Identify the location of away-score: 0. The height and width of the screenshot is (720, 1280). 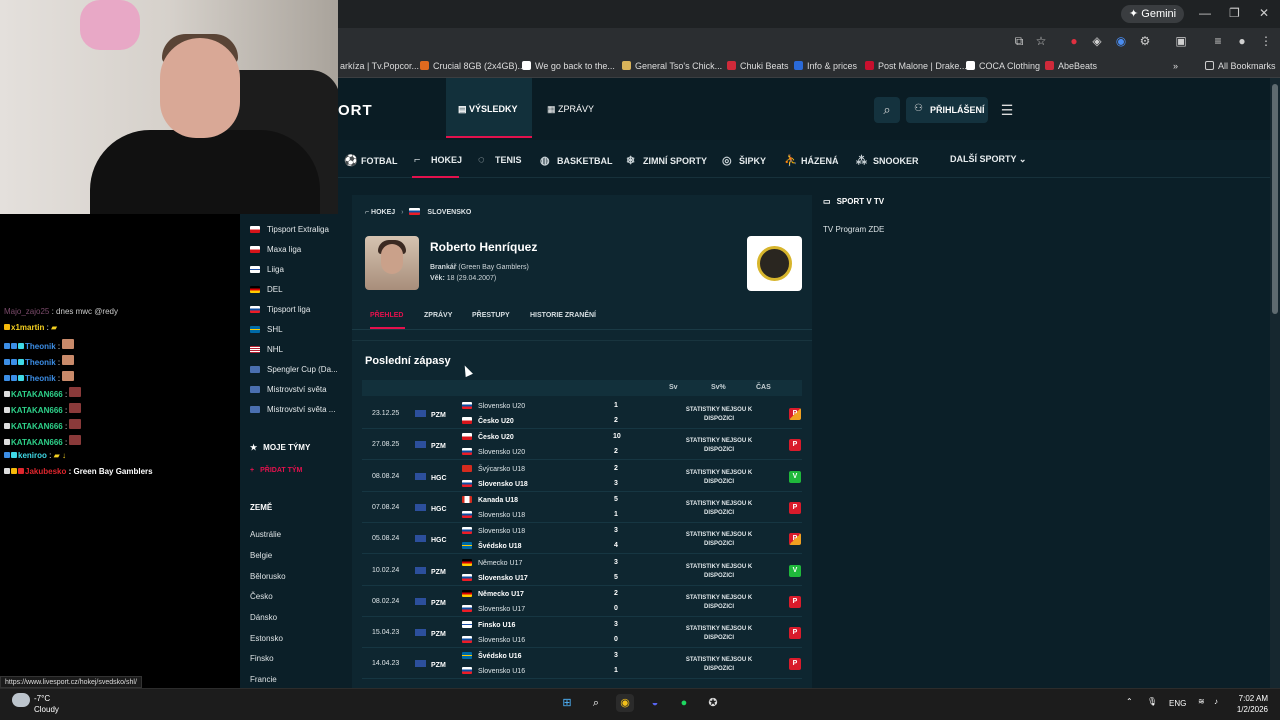
(616, 608).